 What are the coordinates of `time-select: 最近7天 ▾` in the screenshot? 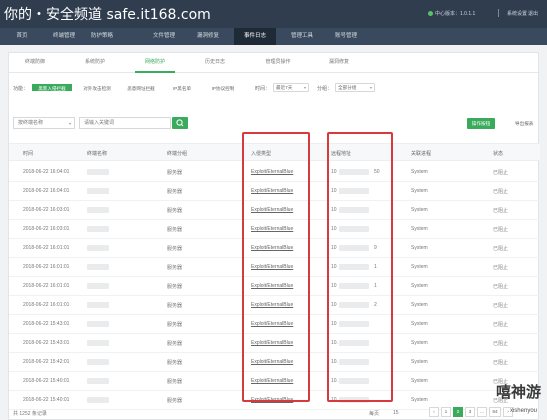 It's located at (291, 87).